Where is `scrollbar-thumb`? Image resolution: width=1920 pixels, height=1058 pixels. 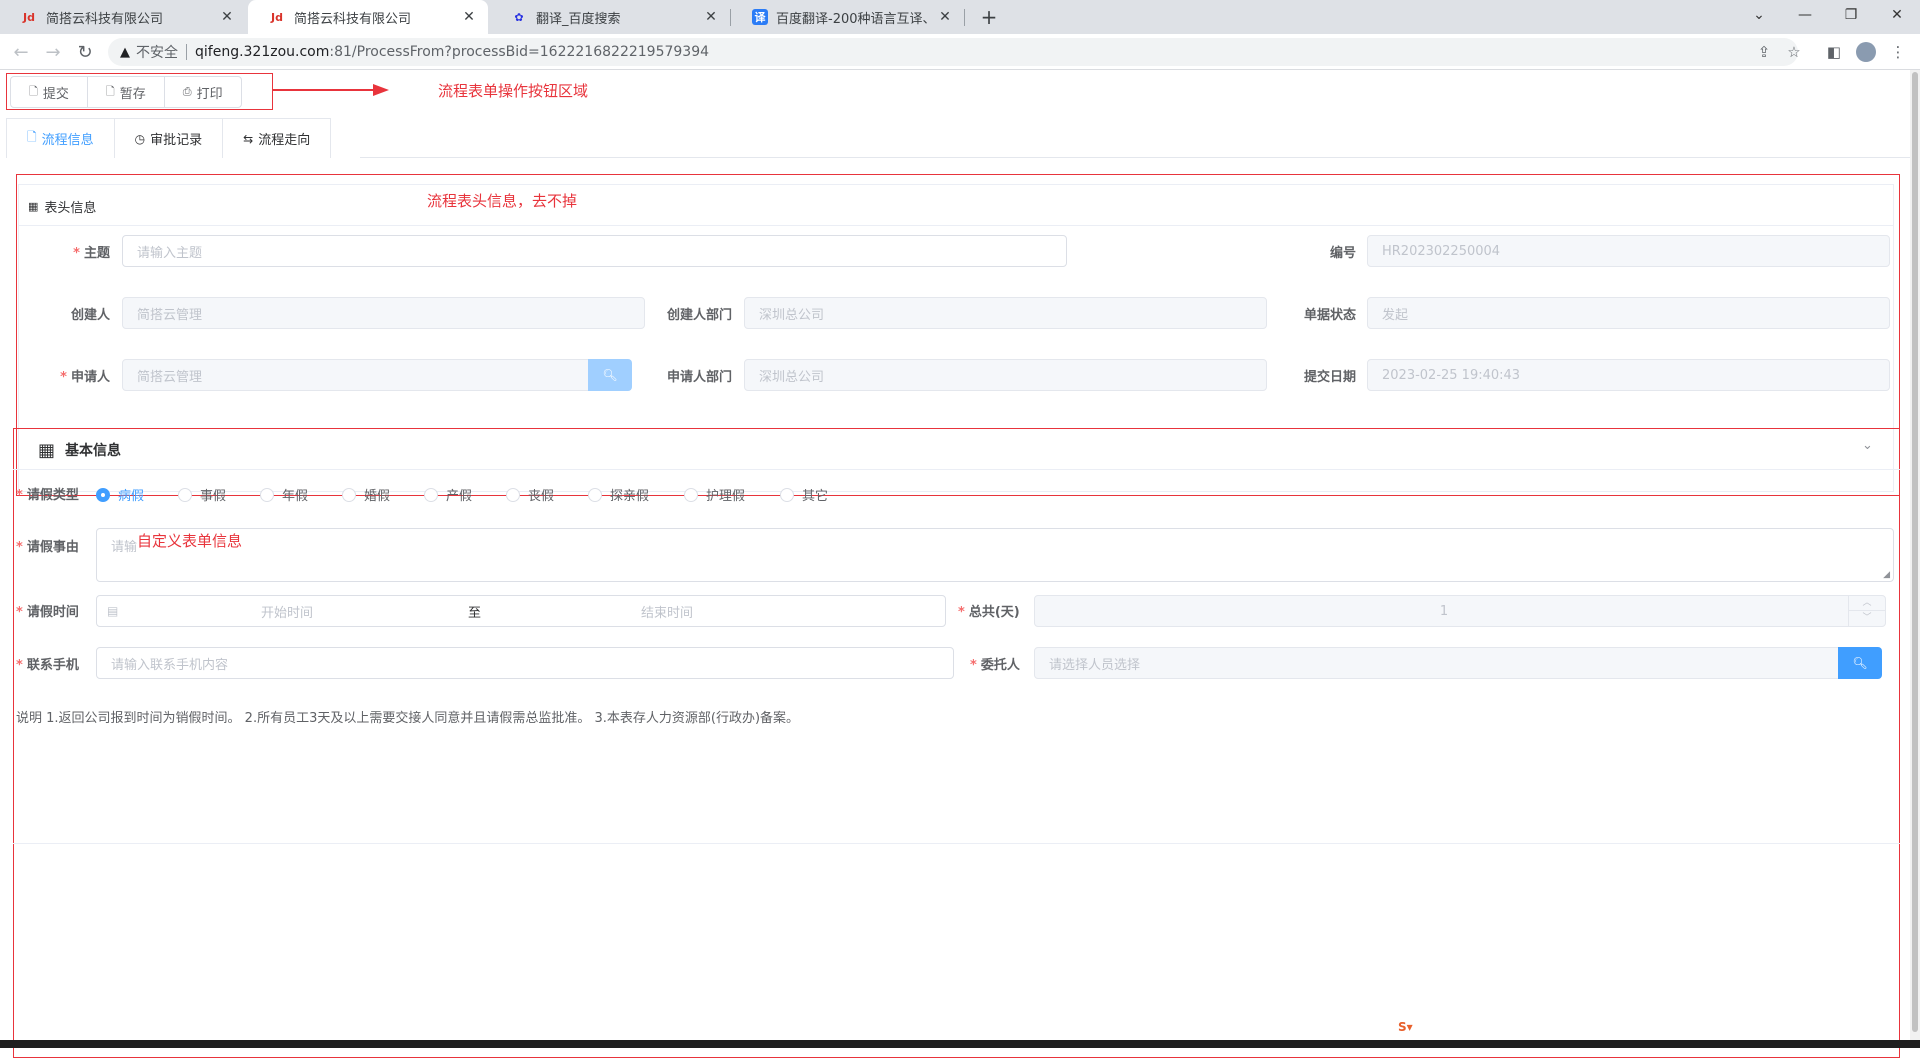
scrollbar-thumb is located at coordinates (1915, 552).